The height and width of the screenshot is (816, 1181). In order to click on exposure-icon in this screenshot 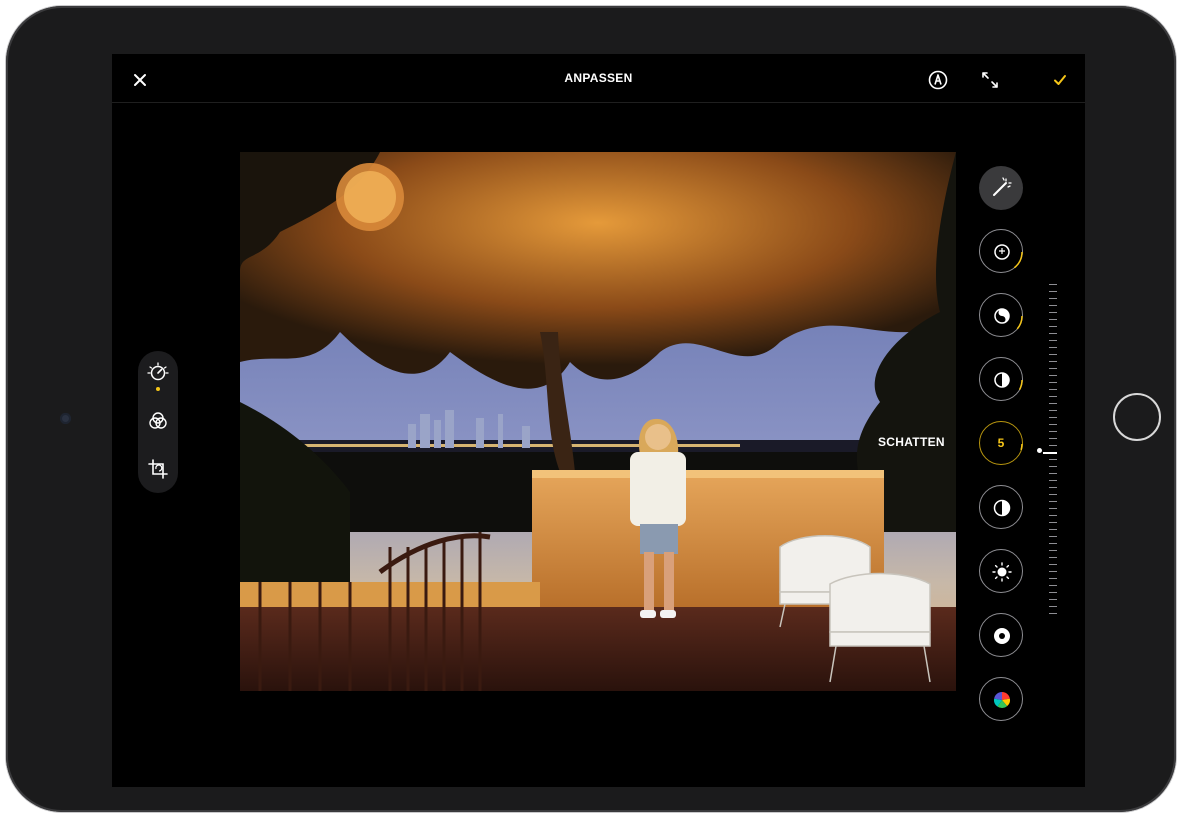, I will do `click(1002, 252)`.